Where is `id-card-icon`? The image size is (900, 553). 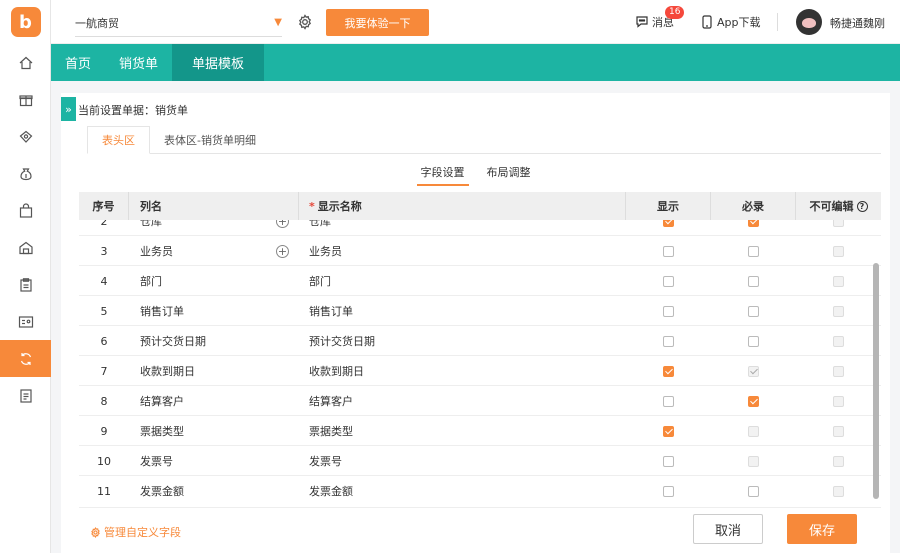
id-card-icon is located at coordinates (25, 321).